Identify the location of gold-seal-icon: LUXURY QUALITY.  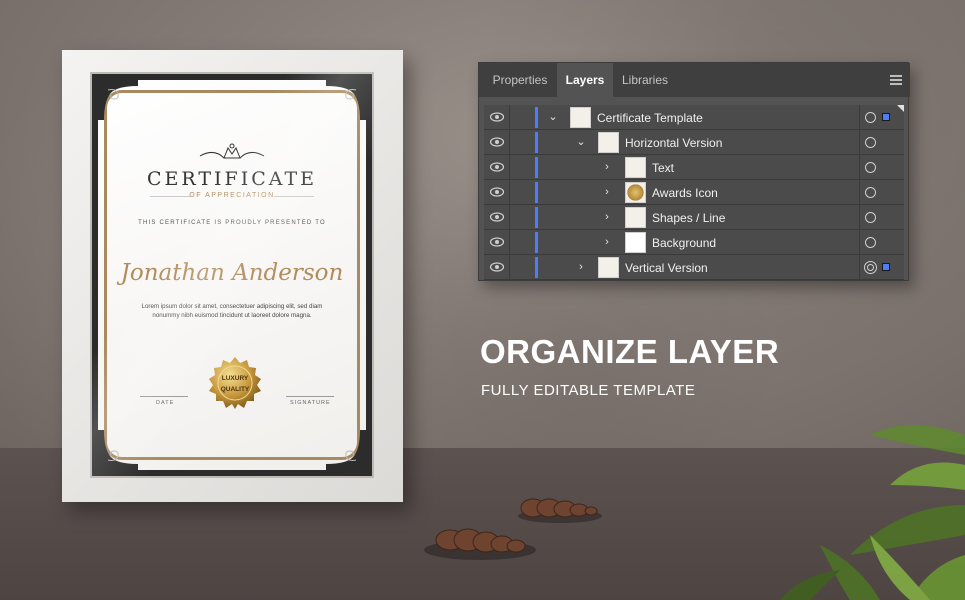
(235, 383).